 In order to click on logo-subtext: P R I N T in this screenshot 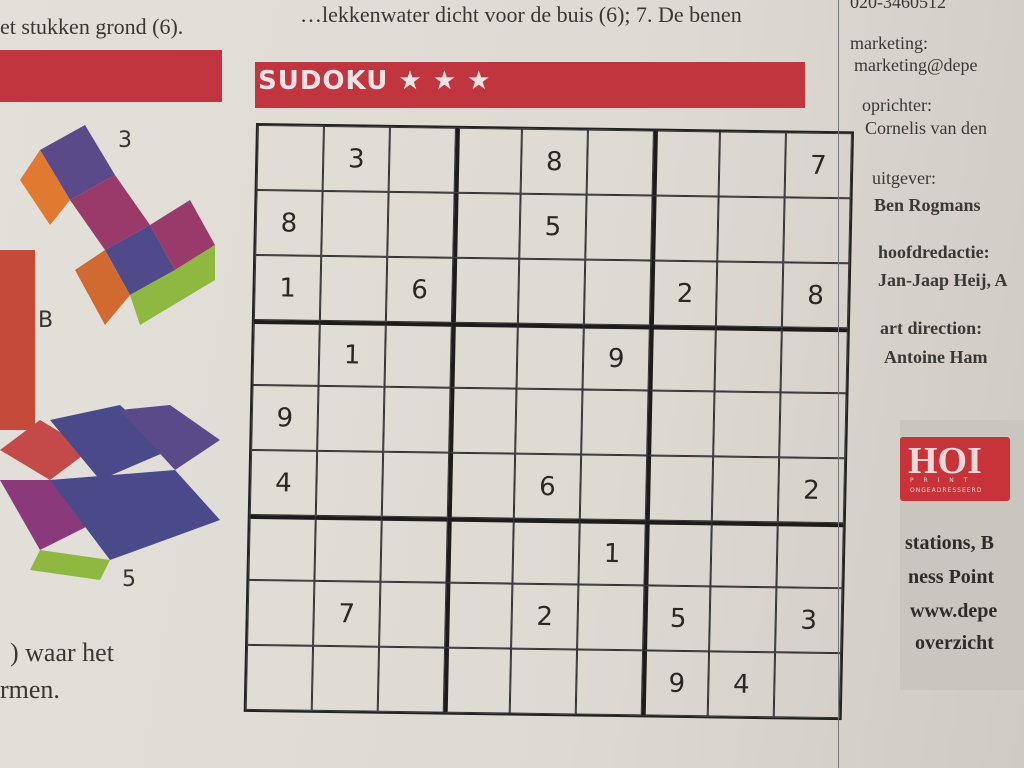, I will do `click(941, 480)`.